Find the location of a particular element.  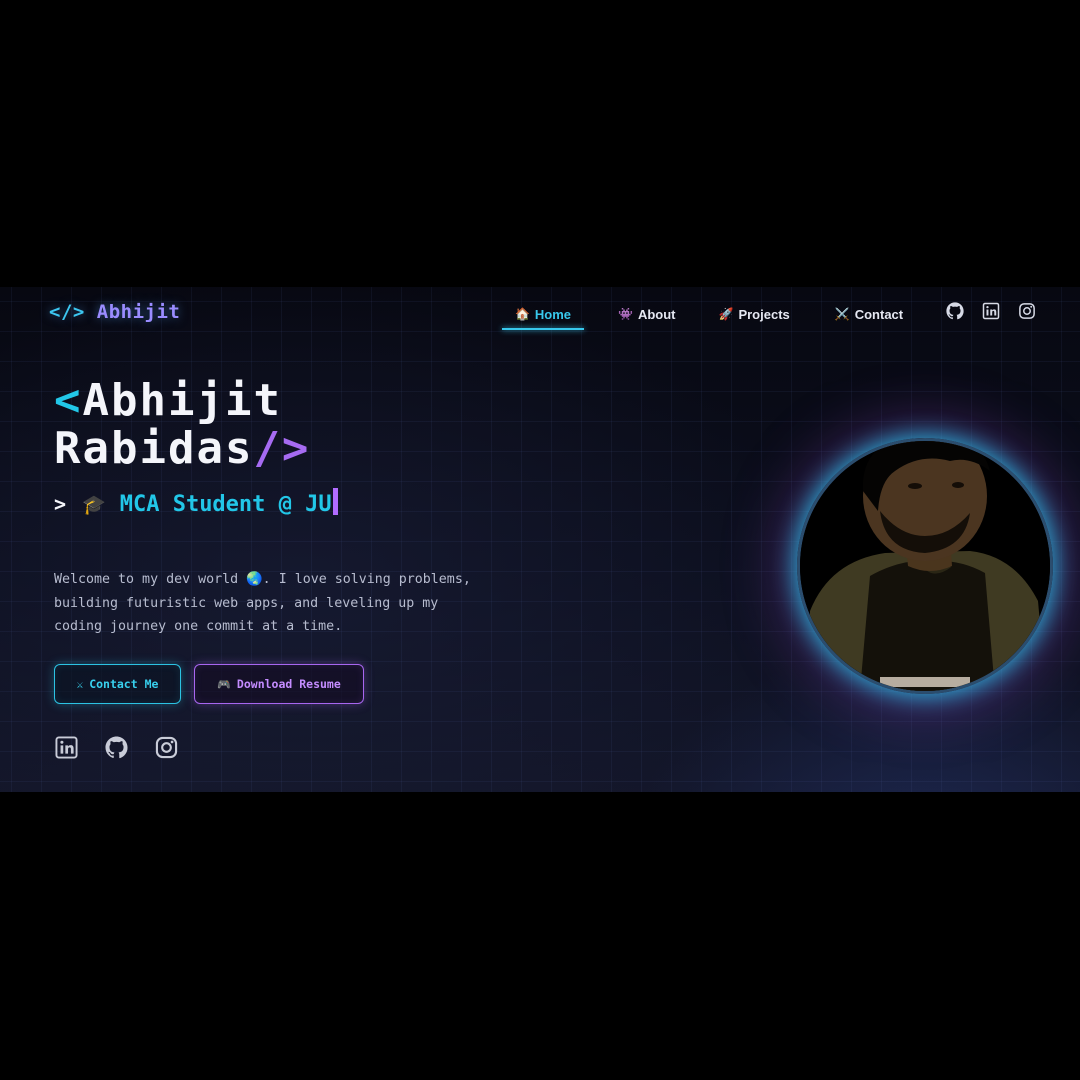

title-open-bracket: < is located at coordinates (68, 400).